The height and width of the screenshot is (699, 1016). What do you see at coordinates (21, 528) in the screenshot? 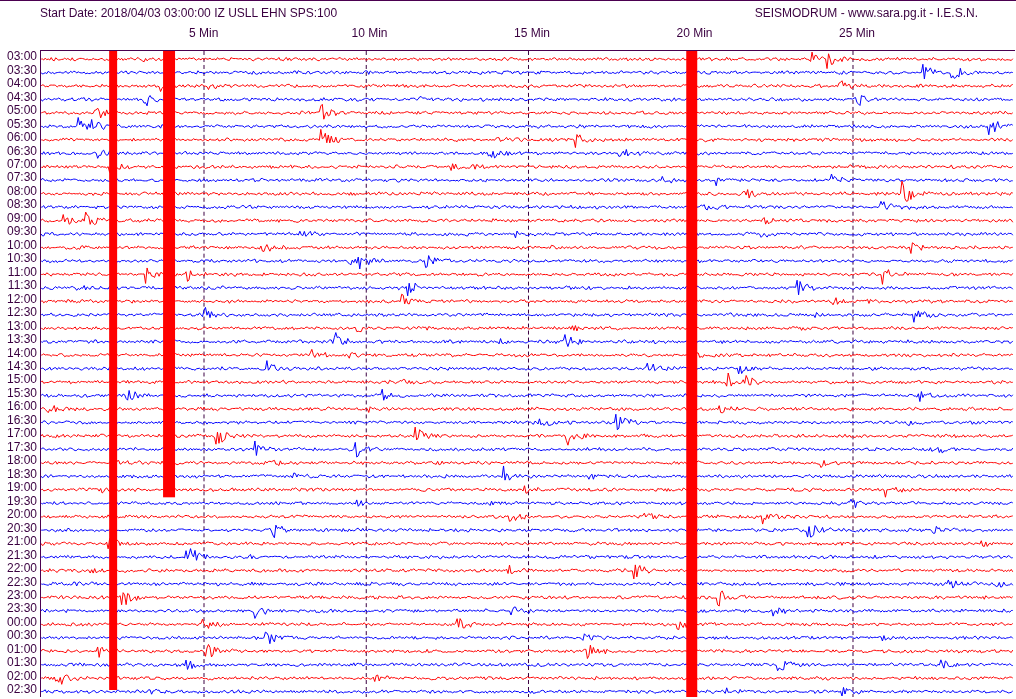
I see `time-label: 20:30` at bounding box center [21, 528].